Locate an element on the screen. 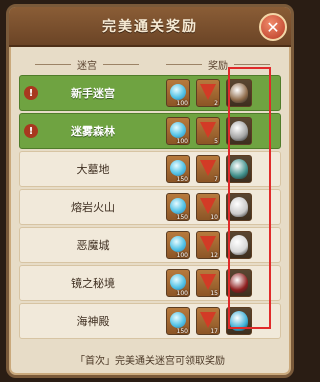 The image size is (320, 382). header-reward: 奖励 is located at coordinates (218, 64).